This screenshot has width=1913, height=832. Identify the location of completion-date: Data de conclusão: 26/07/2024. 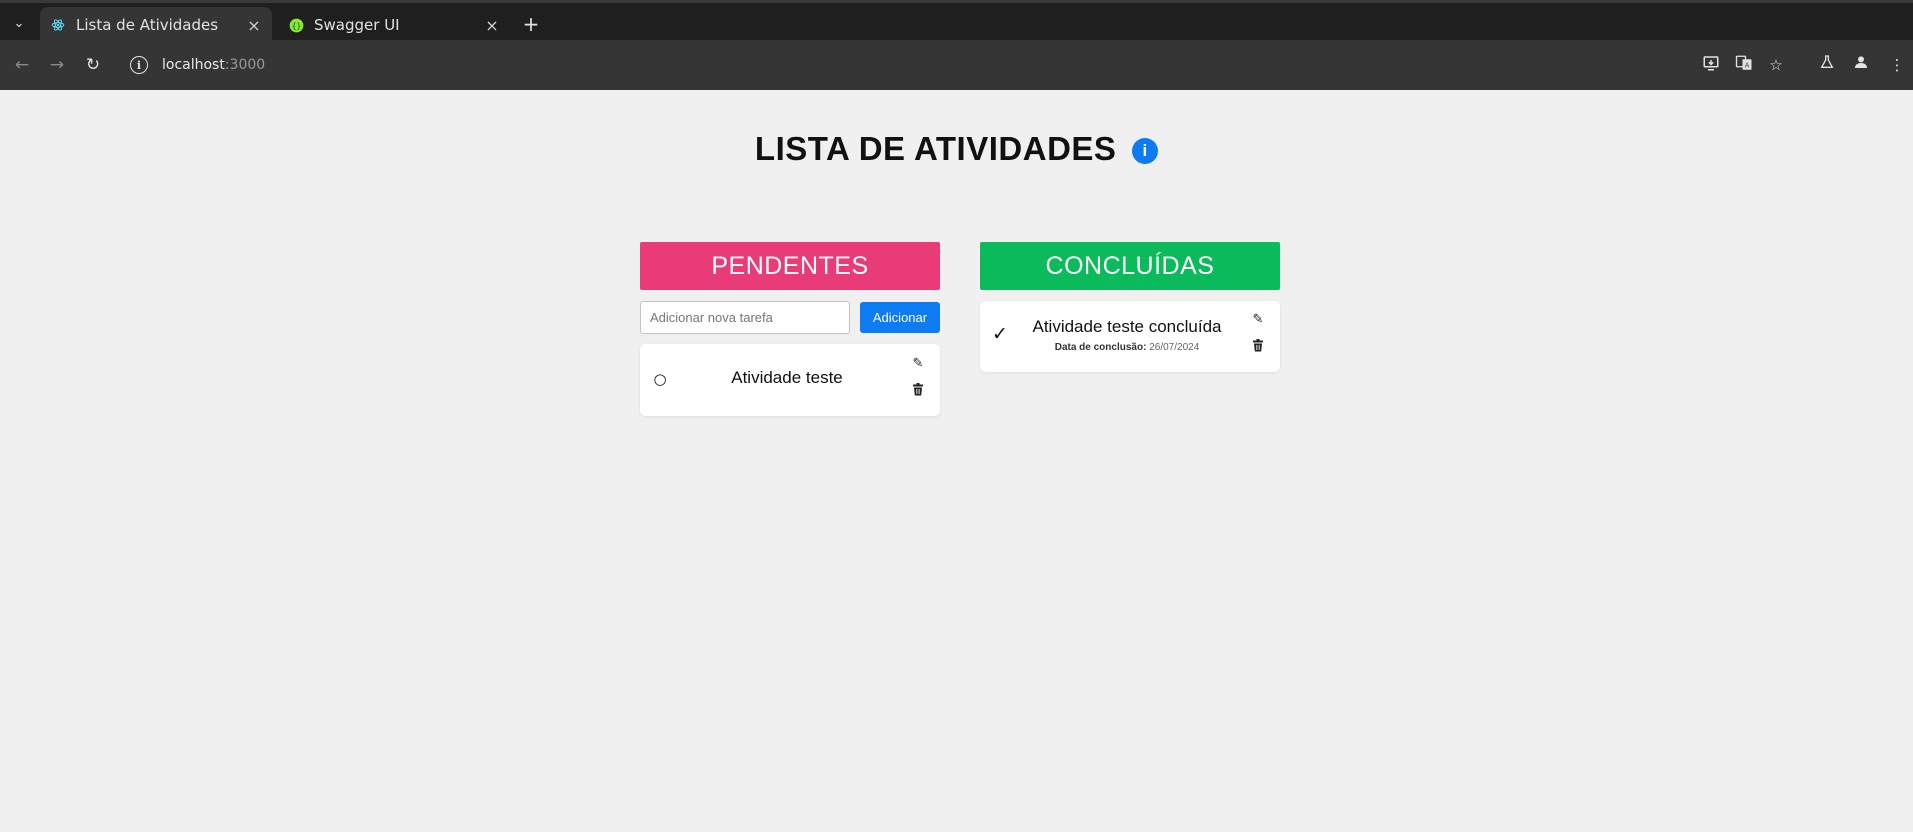
(1127, 347).